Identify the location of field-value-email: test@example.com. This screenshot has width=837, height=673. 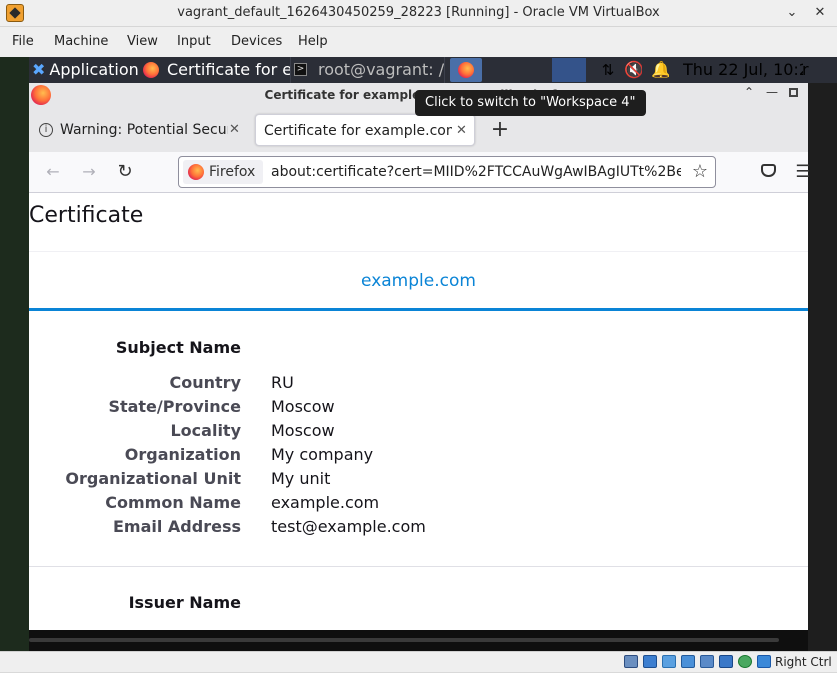
(348, 526).